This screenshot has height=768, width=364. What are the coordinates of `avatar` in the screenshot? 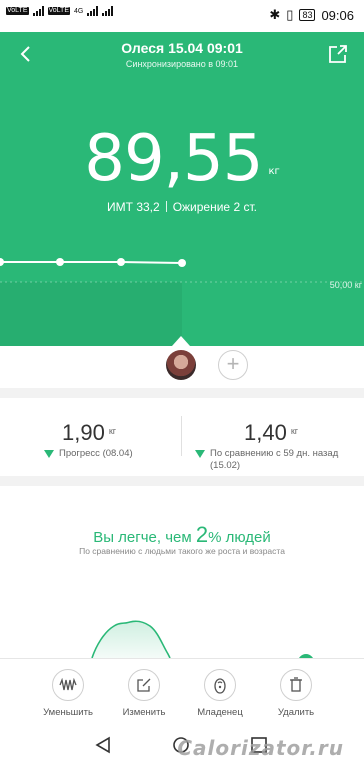 It's located at (181, 365).